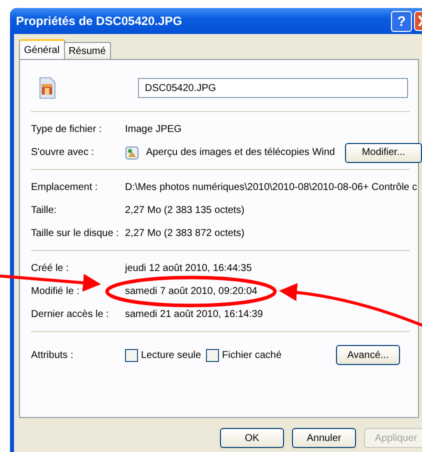 The height and width of the screenshot is (452, 422). I want to click on checkbox-label: Lecture seule, so click(171, 355).